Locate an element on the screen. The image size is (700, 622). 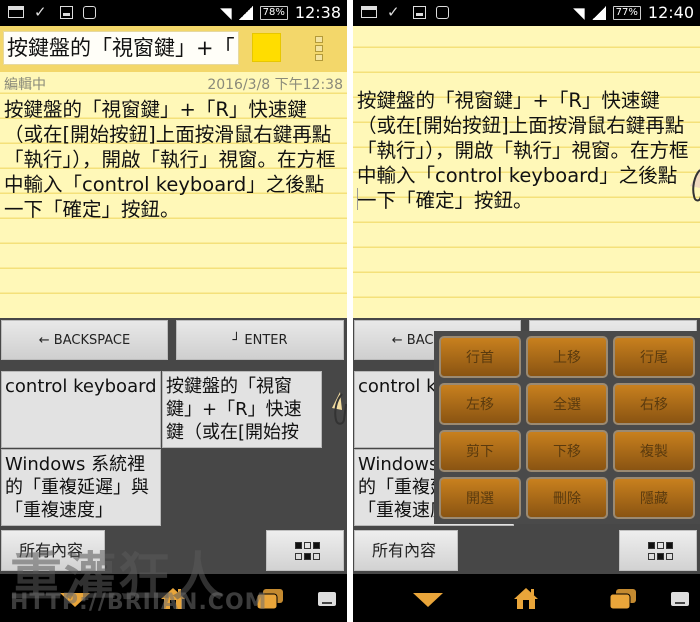
clipboard-item: control keyboard is located at coordinates (81, 409).